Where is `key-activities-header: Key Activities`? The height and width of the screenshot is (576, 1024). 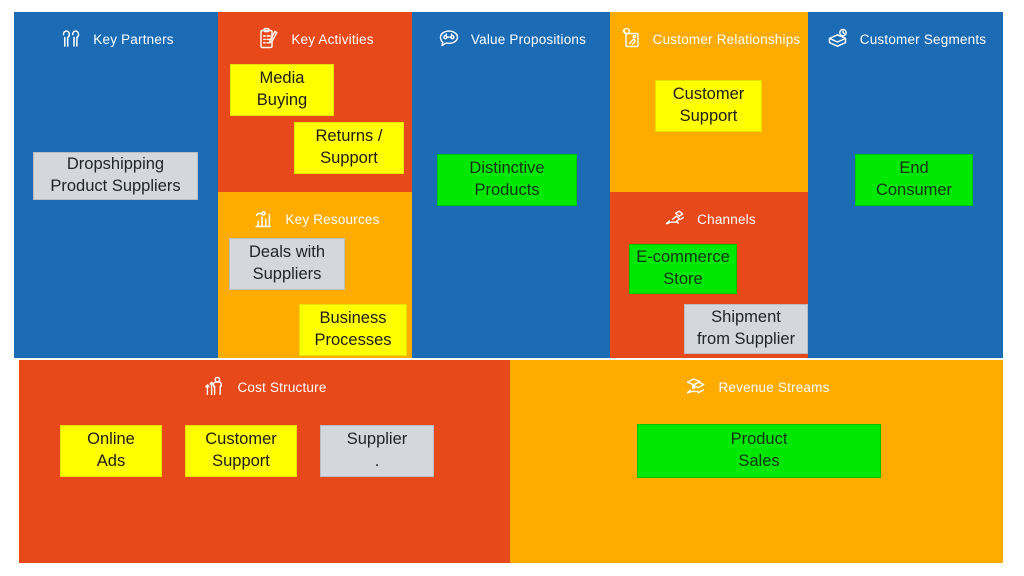
key-activities-header: Key Activities is located at coordinates (315, 32).